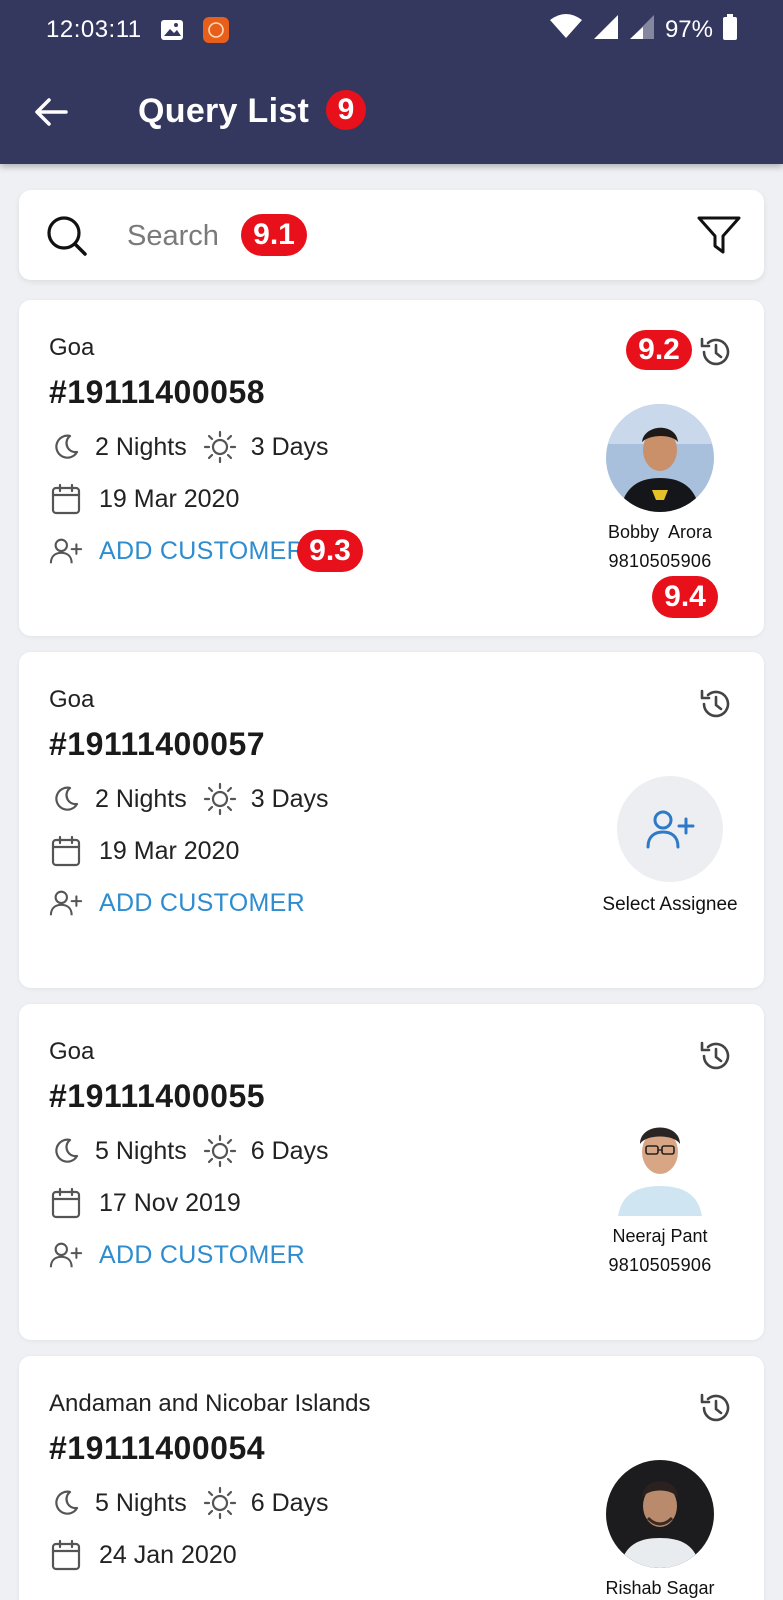 Image resolution: width=783 pixels, height=1600 pixels. I want to click on annotation-badge: 9, so click(346, 110).